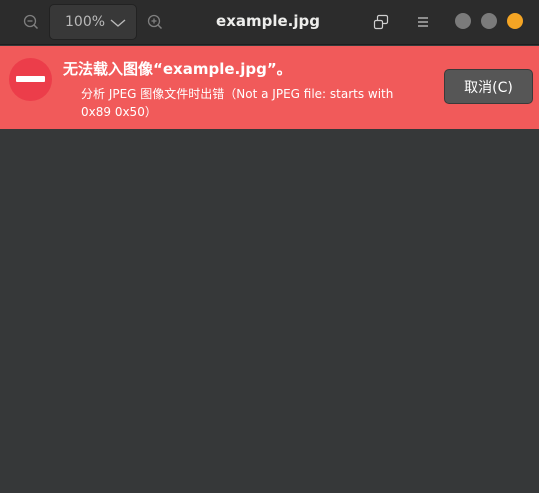  Describe the element at coordinates (463, 21) in the screenshot. I see `minimize-button` at that location.